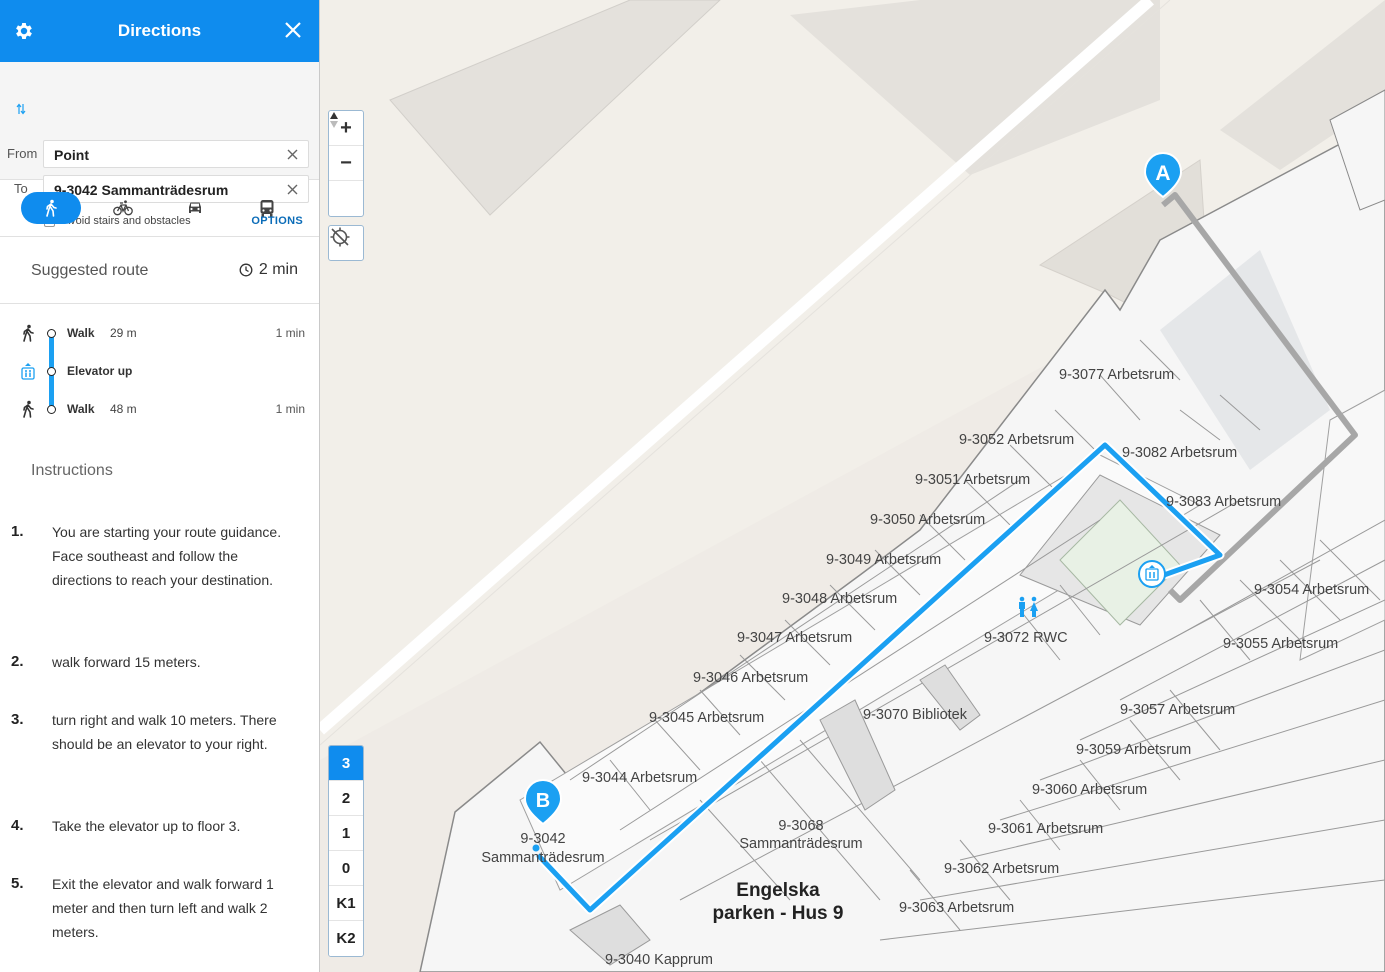 Image resolution: width=1385 pixels, height=972 pixels. I want to click on step-1-label: Walk, so click(81, 333).